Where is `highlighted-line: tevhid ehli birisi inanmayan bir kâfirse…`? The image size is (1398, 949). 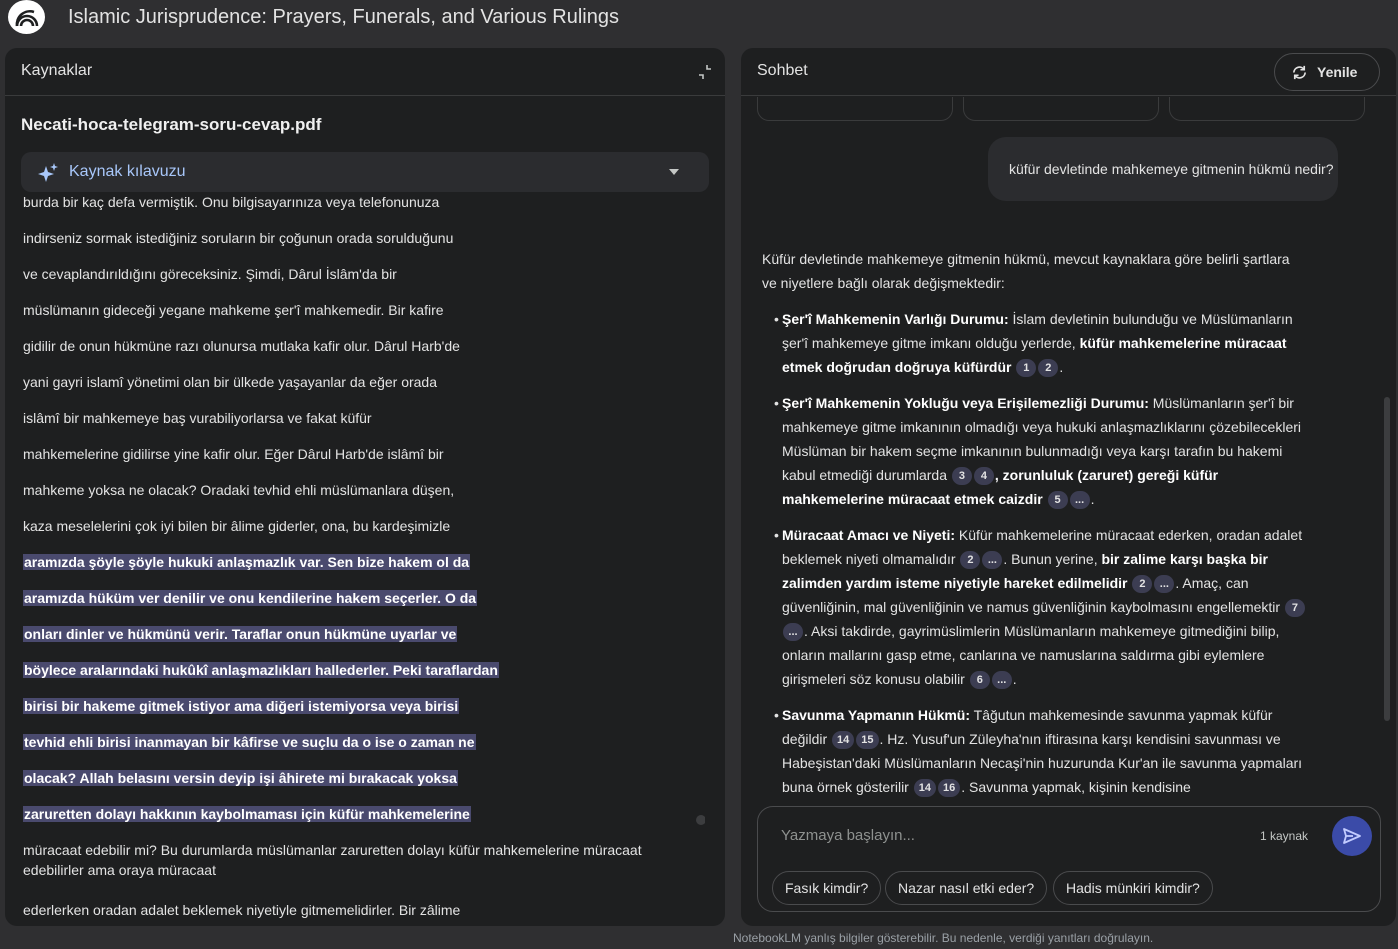
highlighted-line: tevhid ehli birisi inanmayan bir kâfirse… is located at coordinates (249, 742).